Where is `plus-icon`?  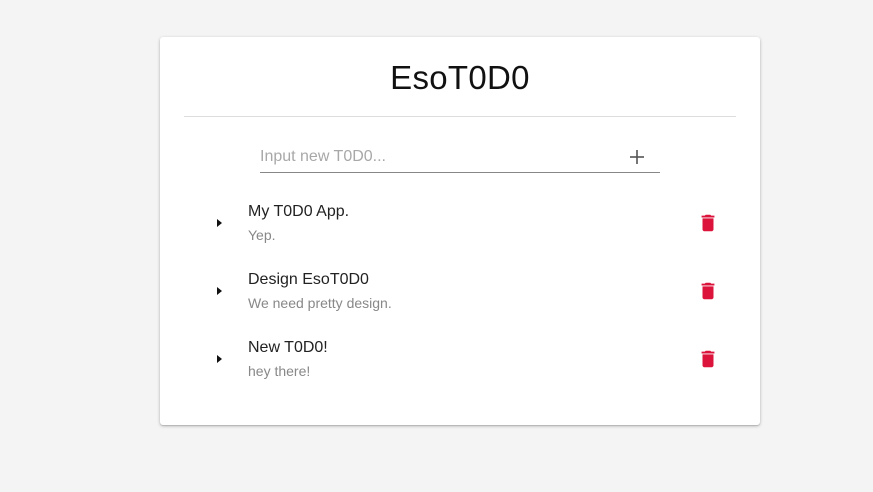
plus-icon is located at coordinates (637, 157).